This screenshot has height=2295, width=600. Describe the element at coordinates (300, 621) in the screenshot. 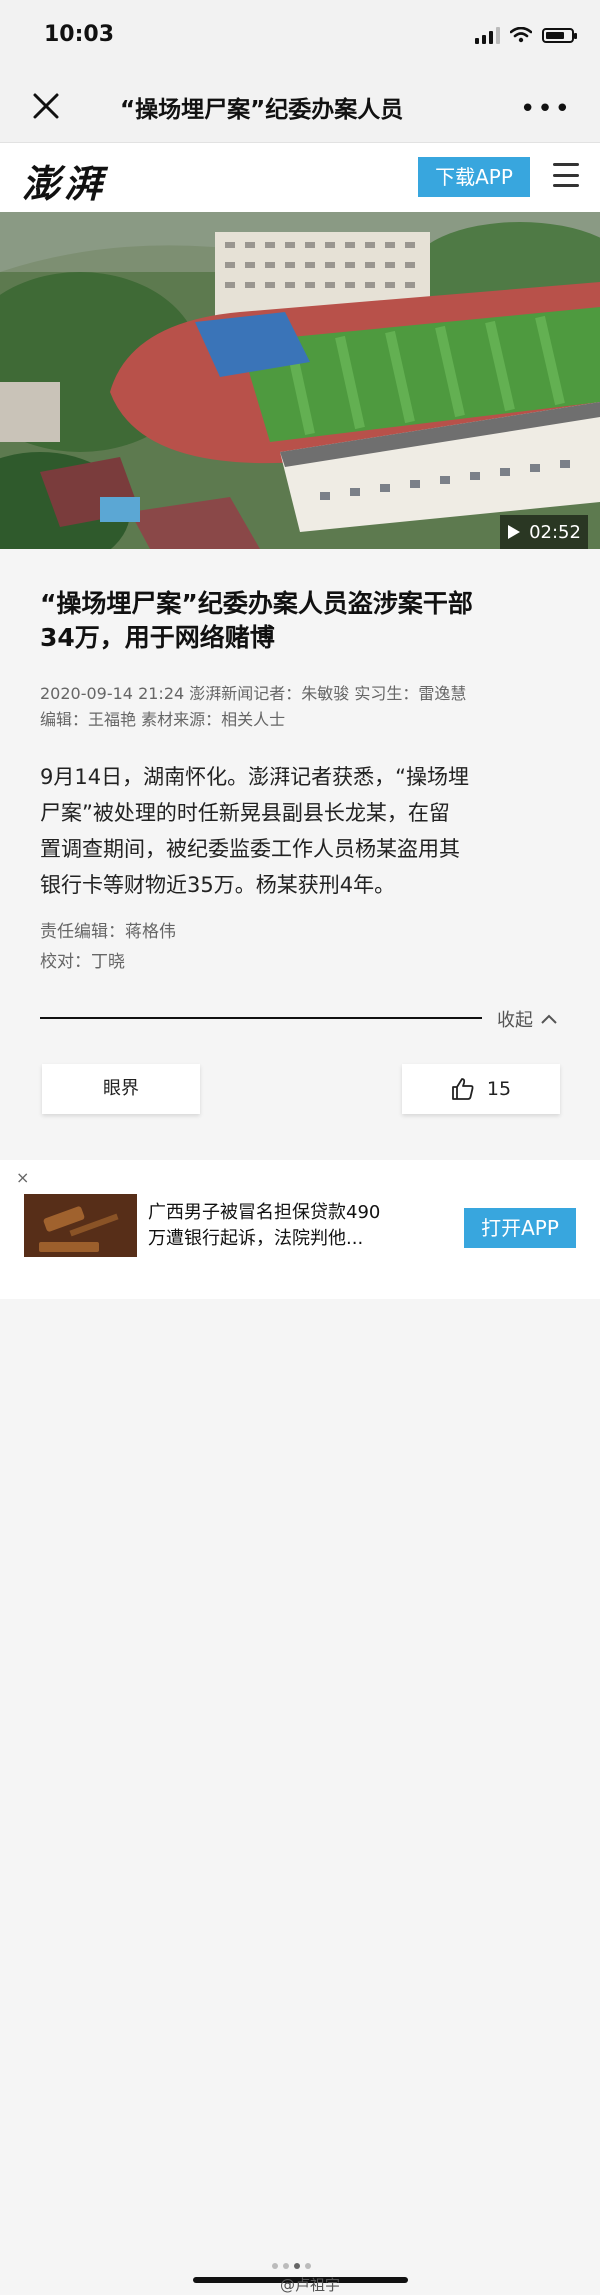

I see `article-headline: “操场埋尸案”纪委办案人员盗涉案干部 34万，用于网络赌博` at that location.